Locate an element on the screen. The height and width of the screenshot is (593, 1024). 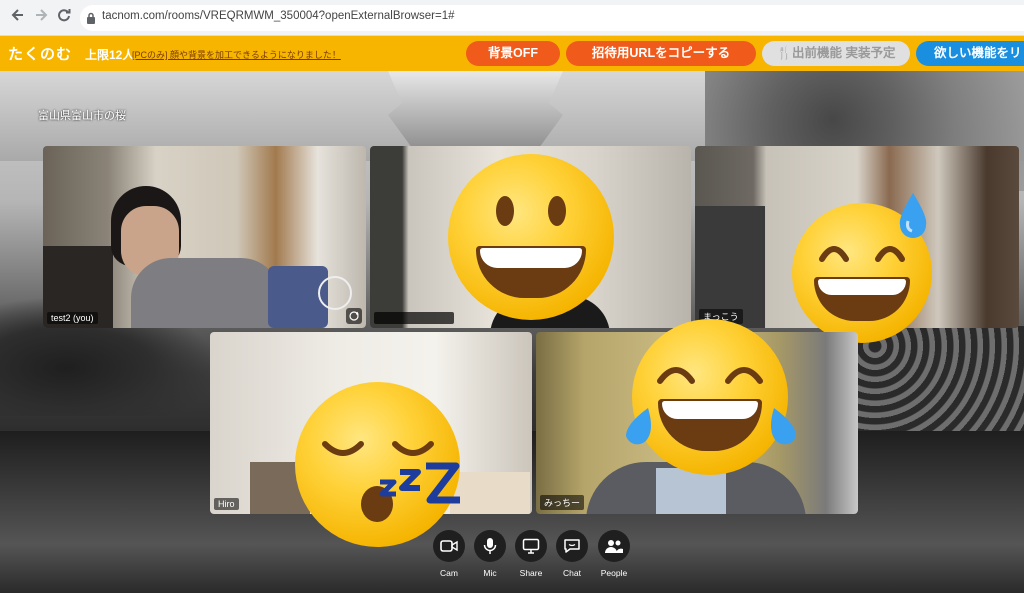
participant-name is located at coordinates (414, 318).